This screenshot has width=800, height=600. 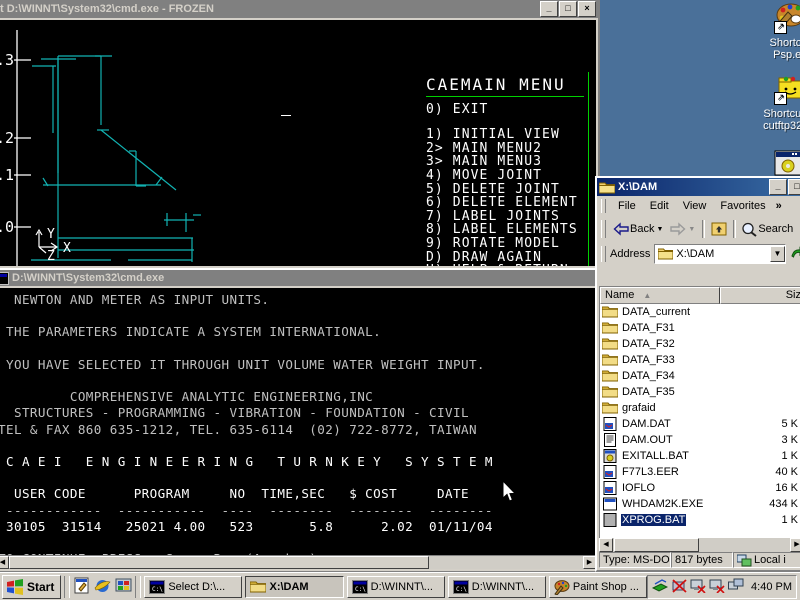 What do you see at coordinates (742, 206) in the screenshot?
I see `menu-favorites: Favorites` at bounding box center [742, 206].